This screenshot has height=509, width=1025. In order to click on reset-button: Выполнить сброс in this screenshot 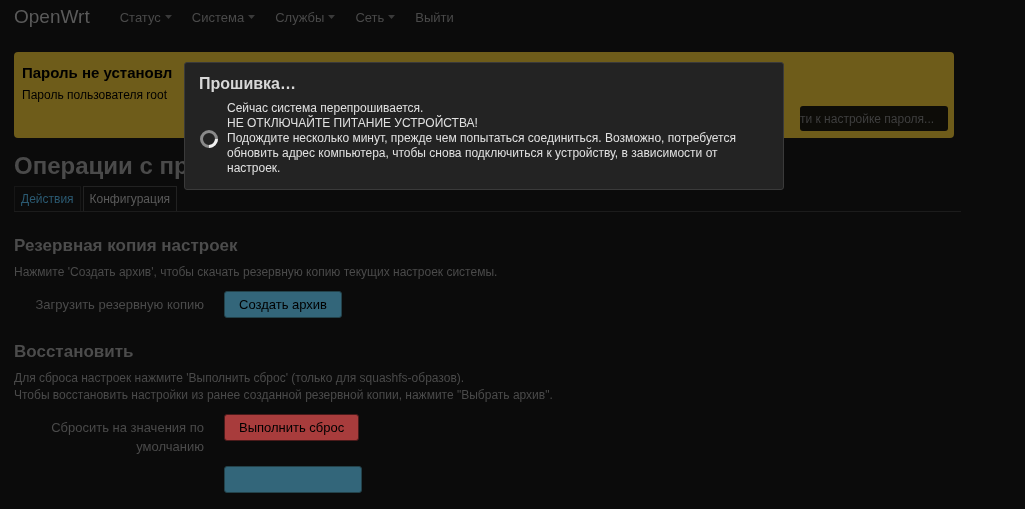, I will do `click(292, 427)`.